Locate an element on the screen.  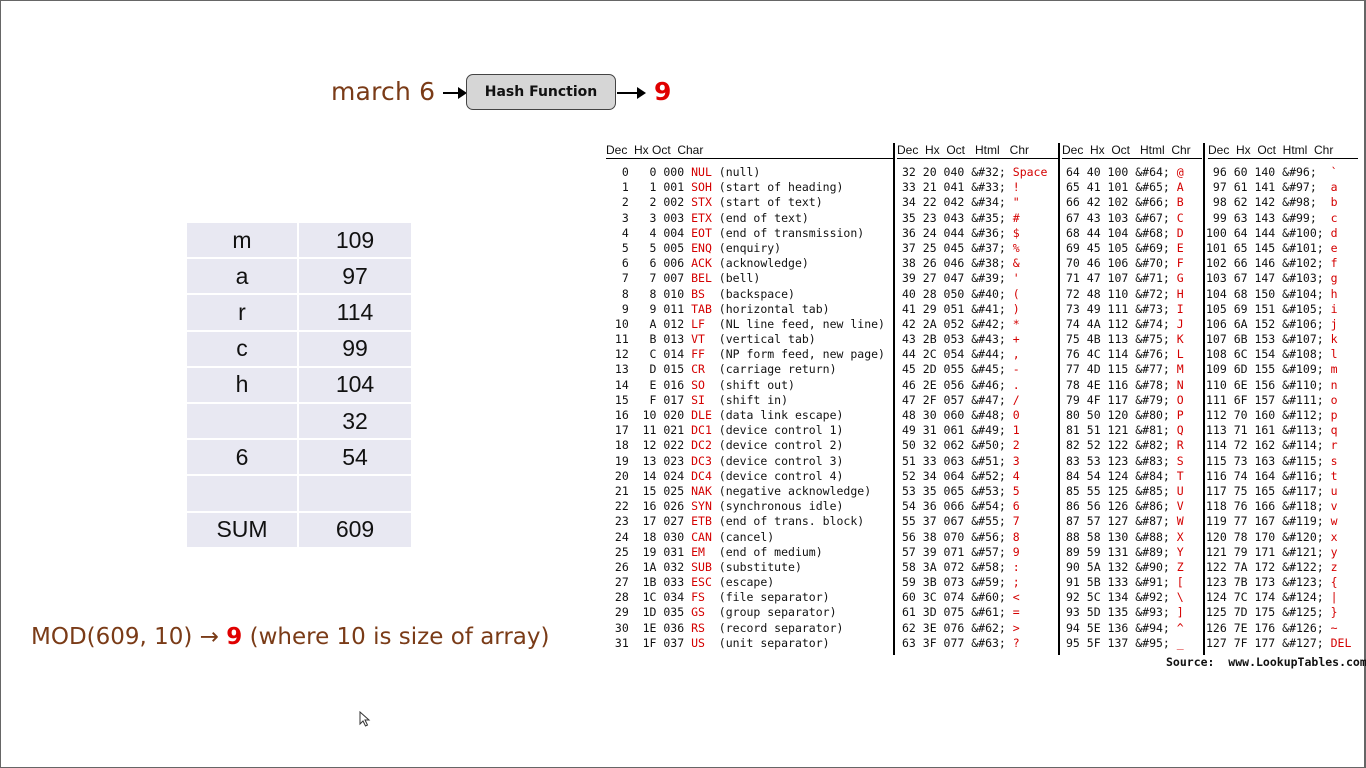
ascii-row: 31 1F 037 US (unit separator) is located at coordinates (746, 643).